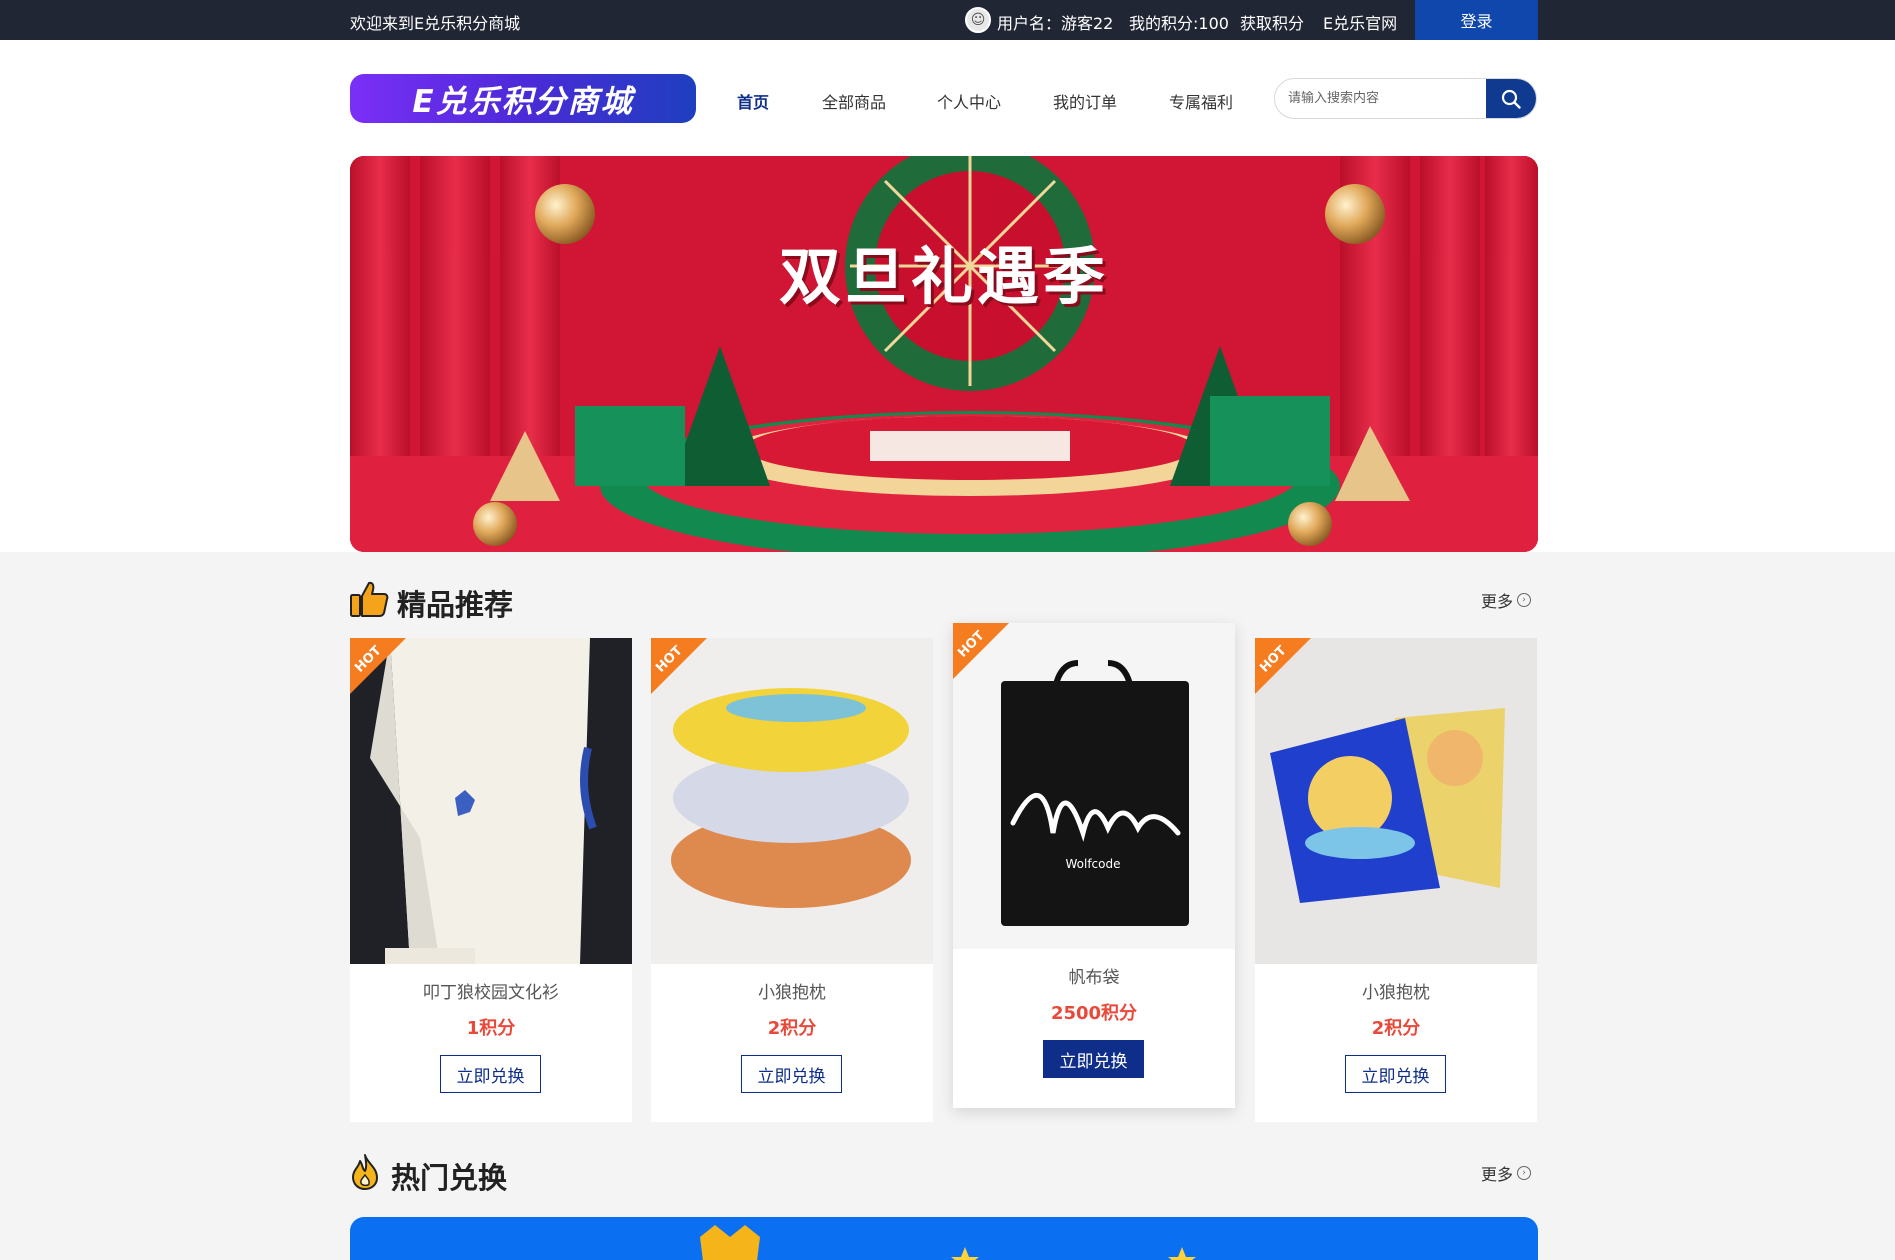 This screenshot has height=1260, width=1895. What do you see at coordinates (455, 605) in the screenshot?
I see `recommend-title: 精品推荐` at bounding box center [455, 605].